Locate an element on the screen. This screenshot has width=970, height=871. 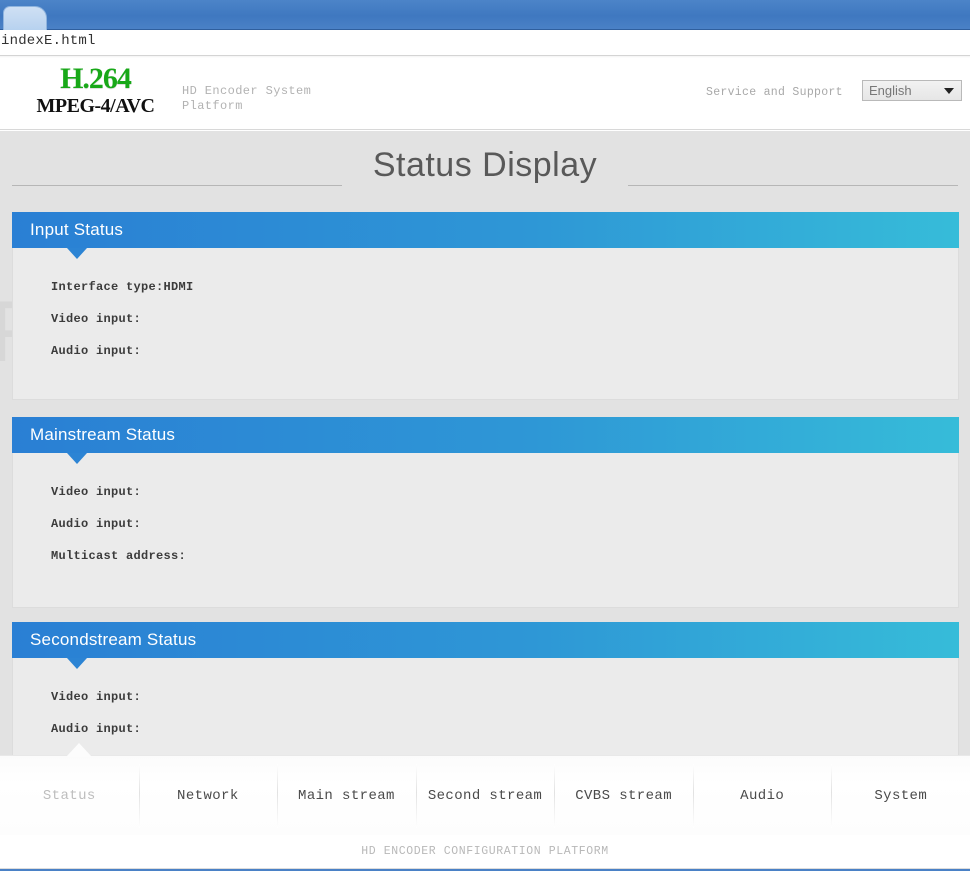
nav-label-audio: Audio is located at coordinates (762, 795).